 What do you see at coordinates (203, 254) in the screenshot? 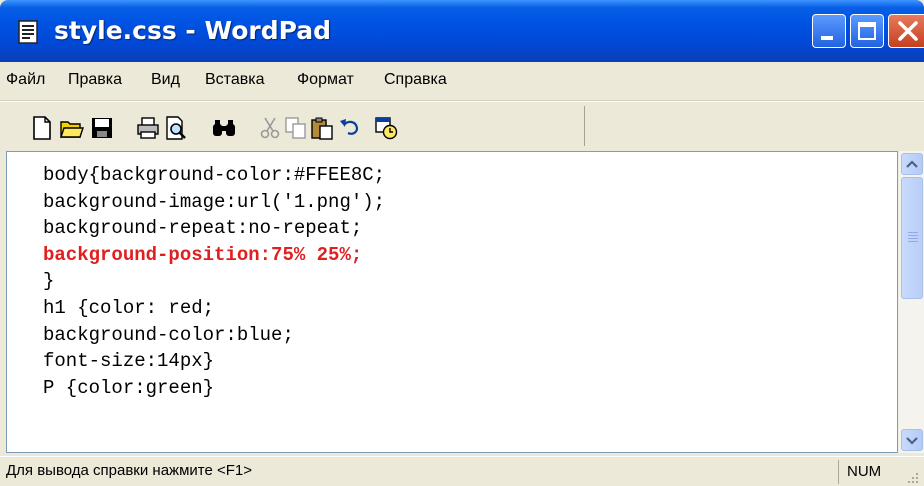
I see `code-line: background-position:75% 25%;` at bounding box center [203, 254].